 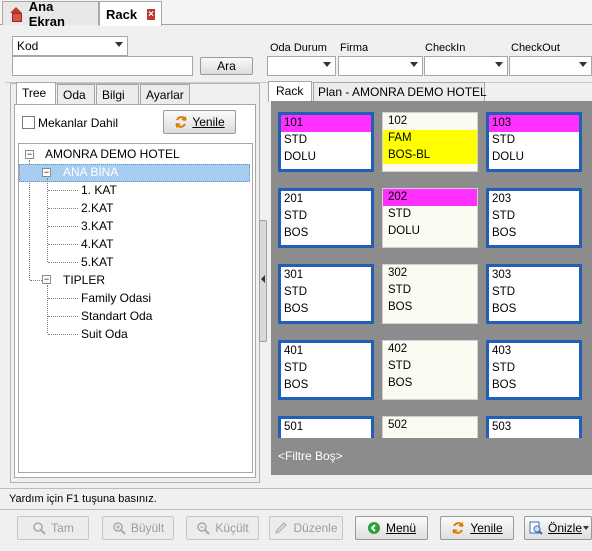 I want to click on right-tab-bar: Rack Plan - AMONRA DEMO HOTEL, so click(x=430, y=91).